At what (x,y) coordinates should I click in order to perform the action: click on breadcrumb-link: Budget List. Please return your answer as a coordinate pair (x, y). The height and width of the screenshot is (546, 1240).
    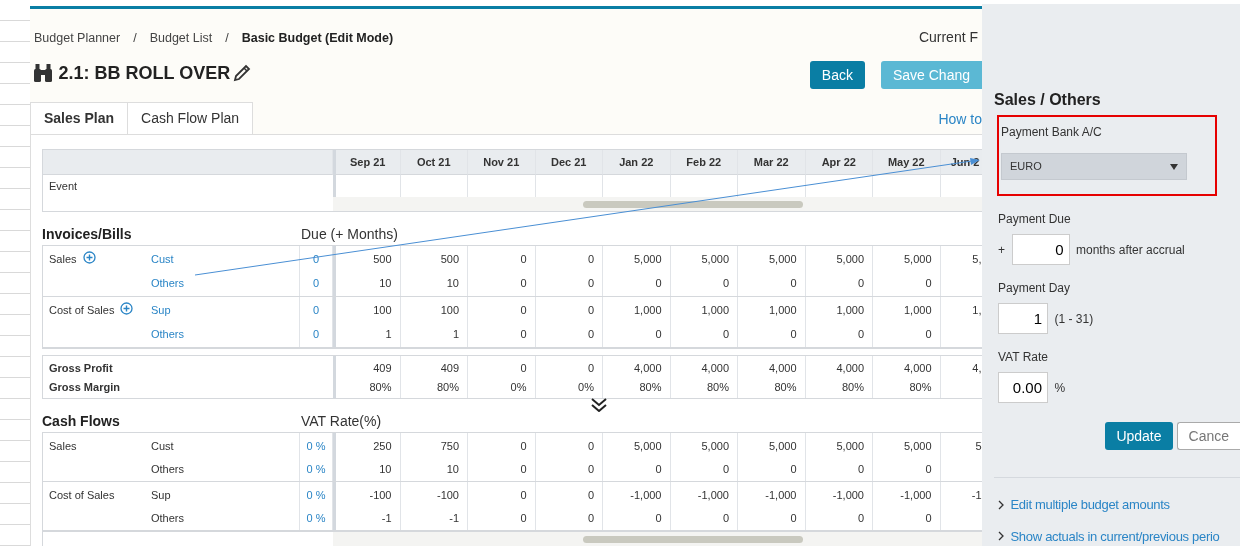
    Looking at the image, I should click on (181, 38).